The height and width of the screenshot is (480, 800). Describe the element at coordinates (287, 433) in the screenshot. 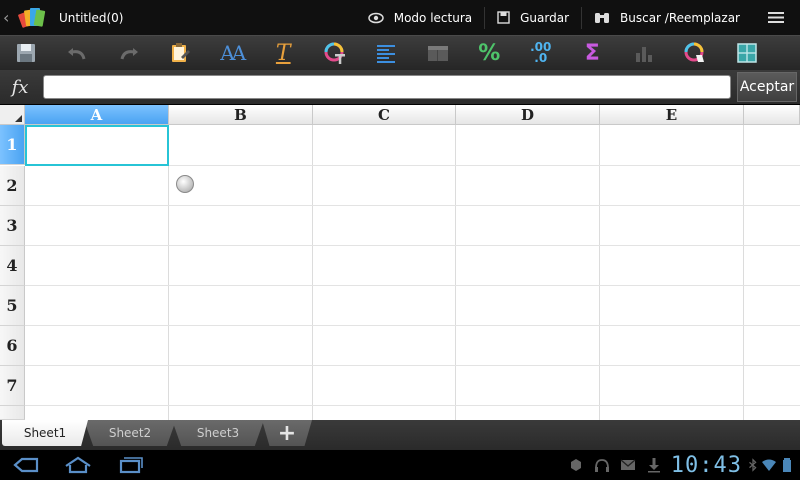

I see `add-sheet-button: +` at that location.